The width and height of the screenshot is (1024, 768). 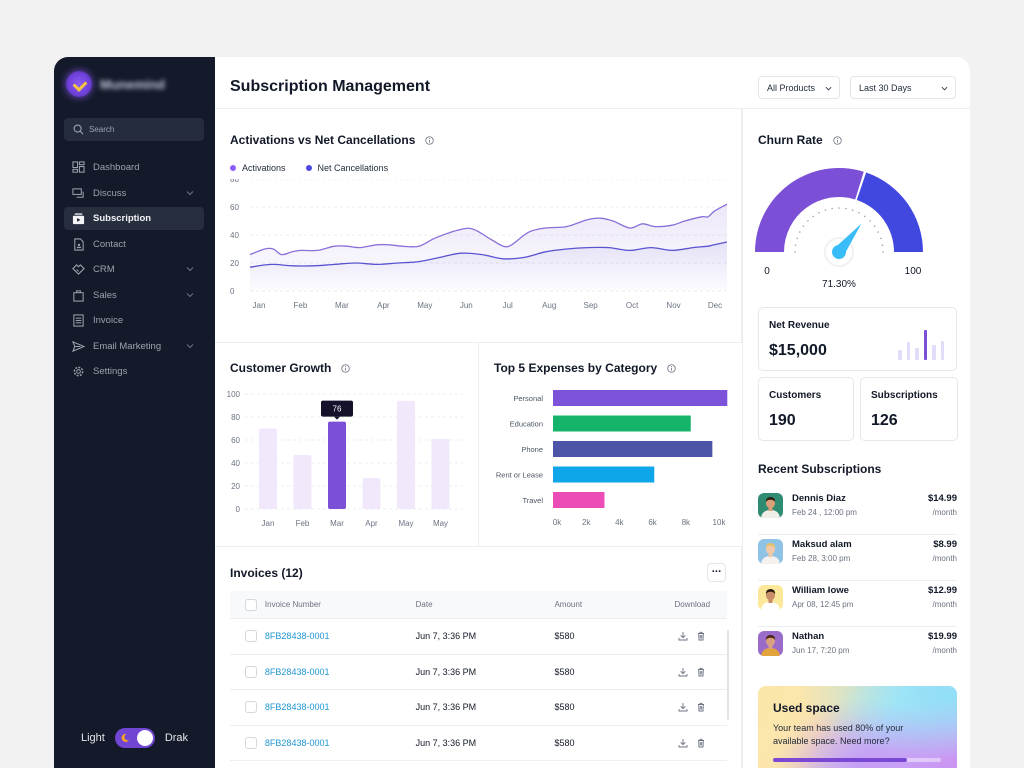 I want to click on sidebar-item-label: Sales, so click(x=105, y=295).